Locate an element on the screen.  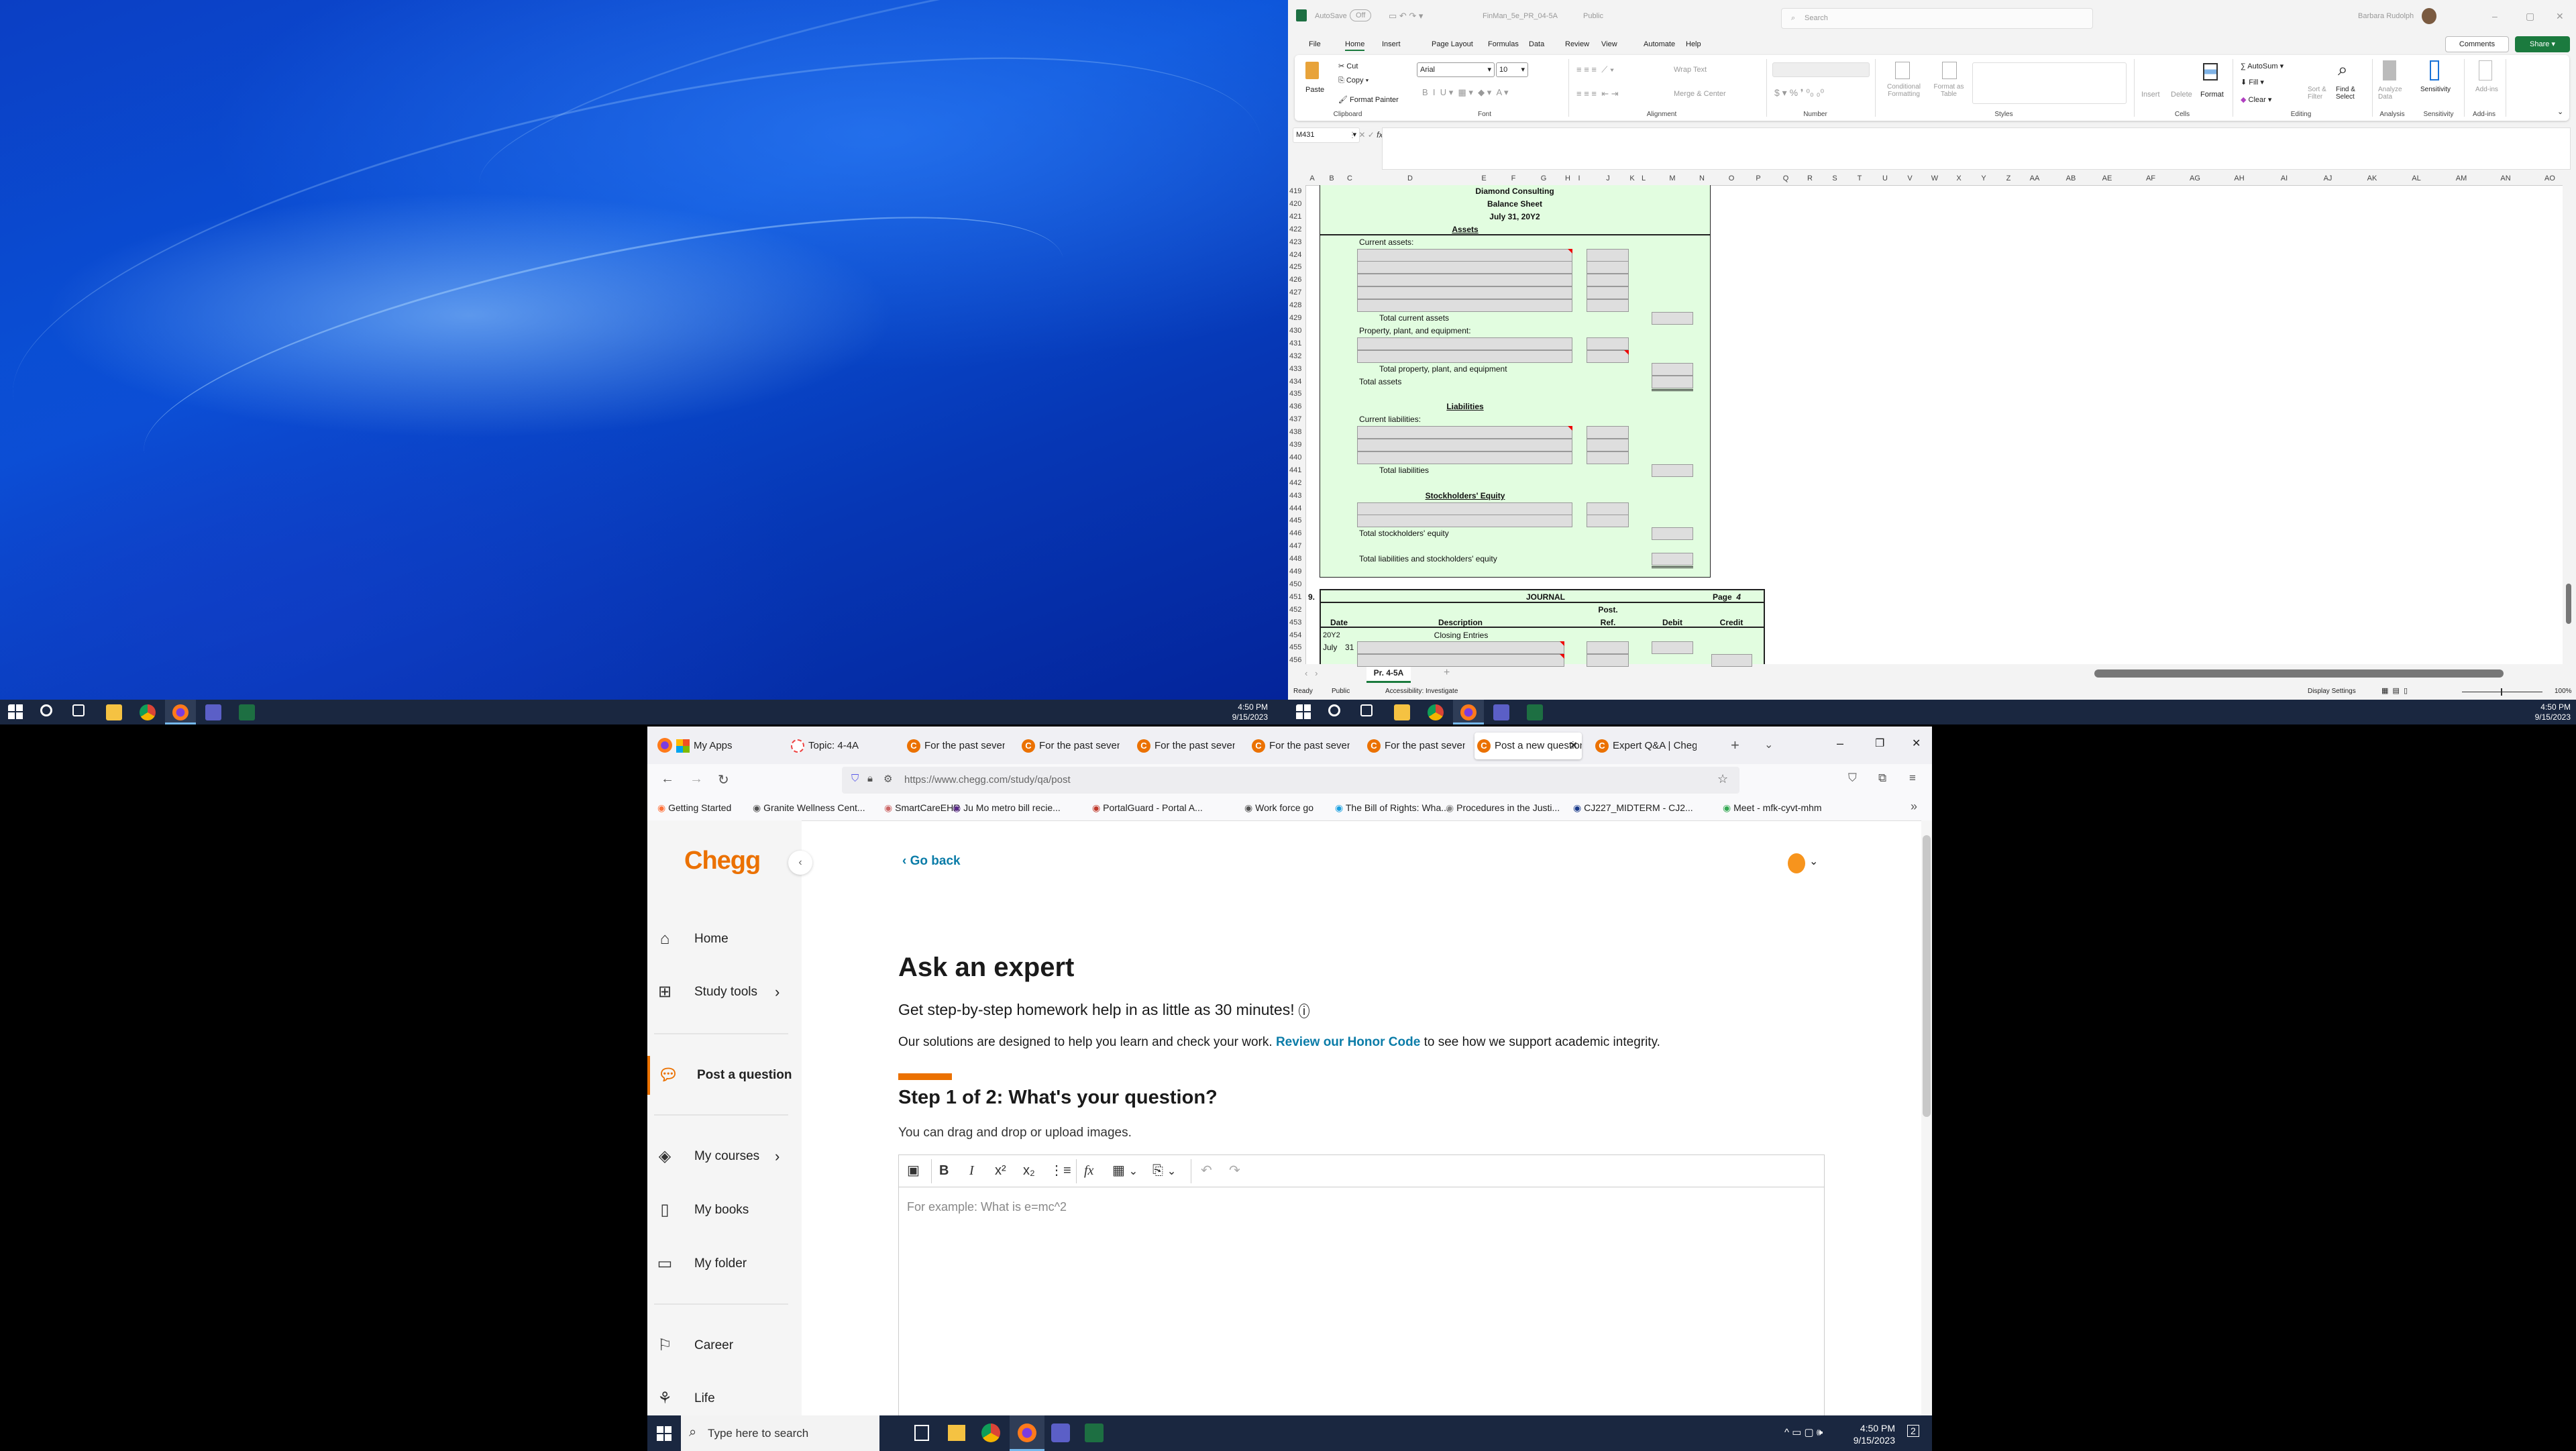
menu-icon: ≡ is located at coordinates (1912, 778).